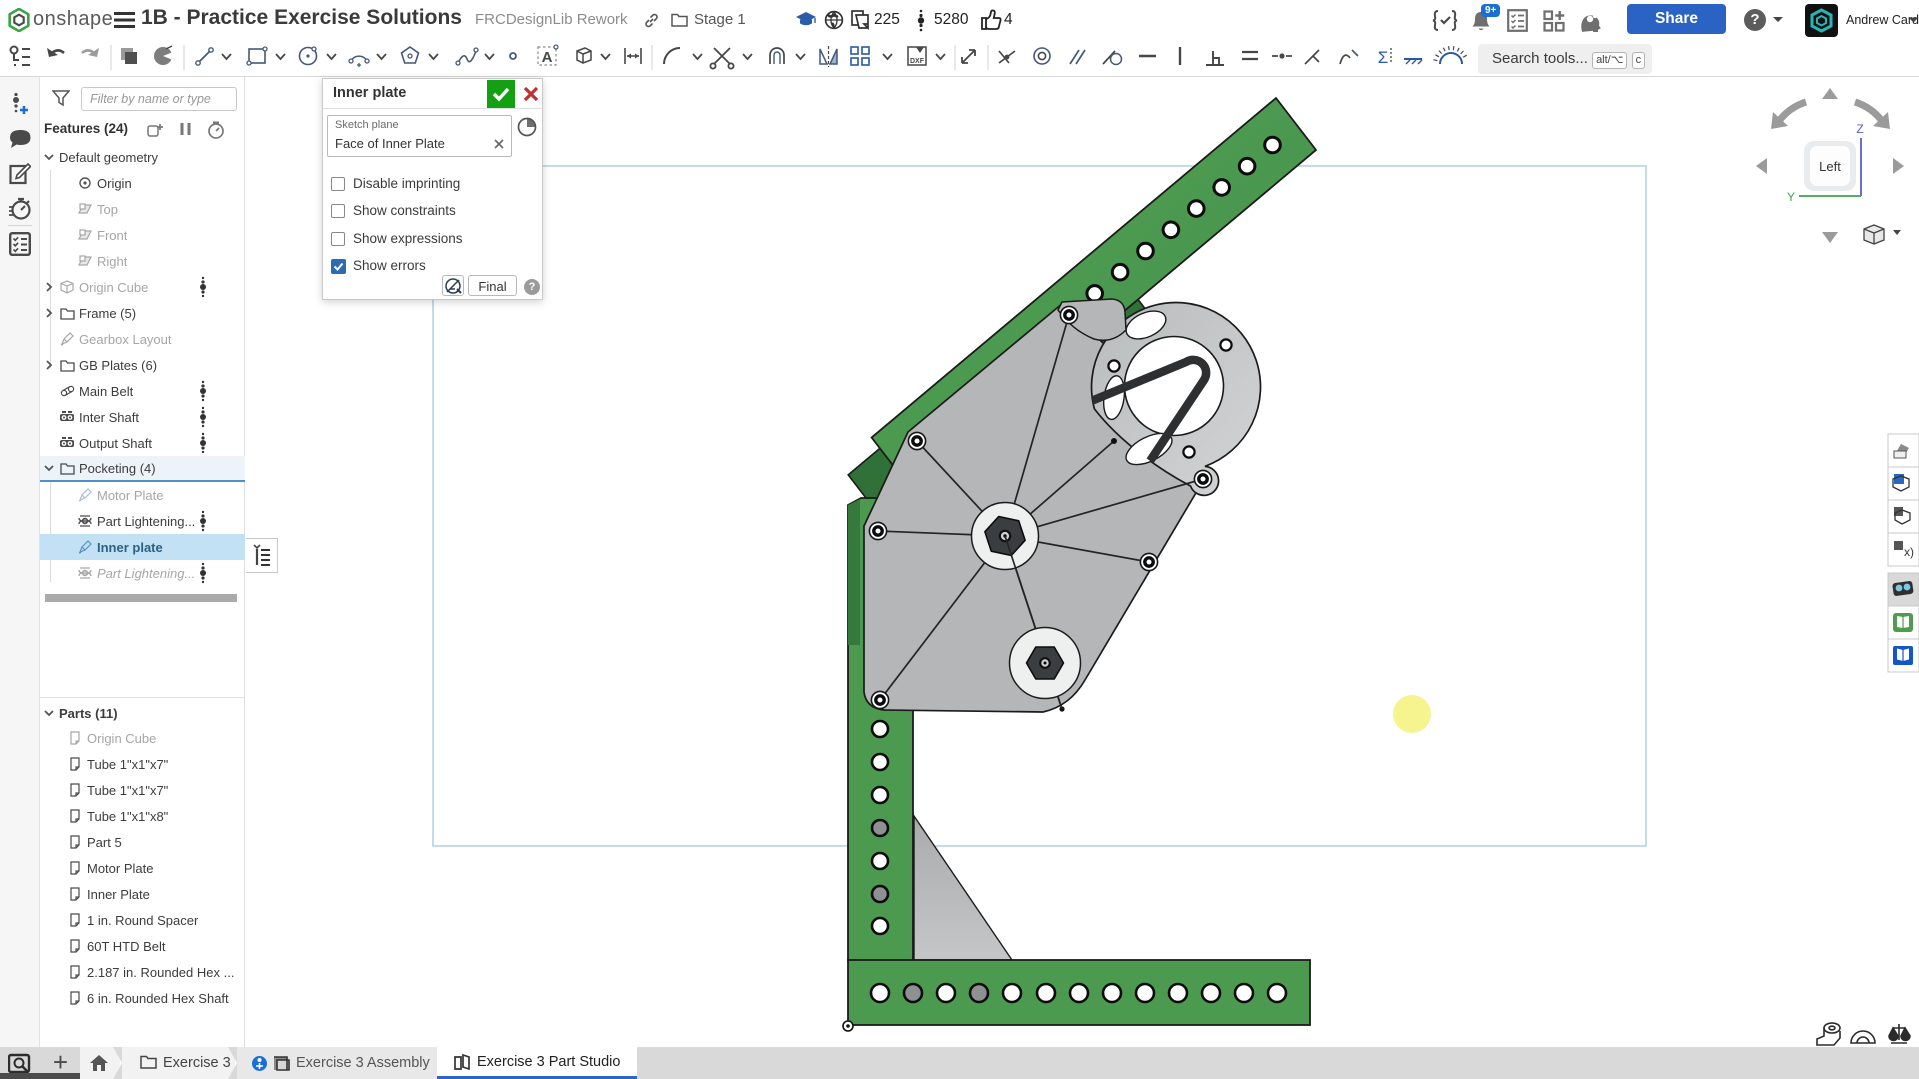 This screenshot has height=1079, width=1919. Describe the element at coordinates (1909, 552) in the screenshot. I see `svg-text: x)` at that location.